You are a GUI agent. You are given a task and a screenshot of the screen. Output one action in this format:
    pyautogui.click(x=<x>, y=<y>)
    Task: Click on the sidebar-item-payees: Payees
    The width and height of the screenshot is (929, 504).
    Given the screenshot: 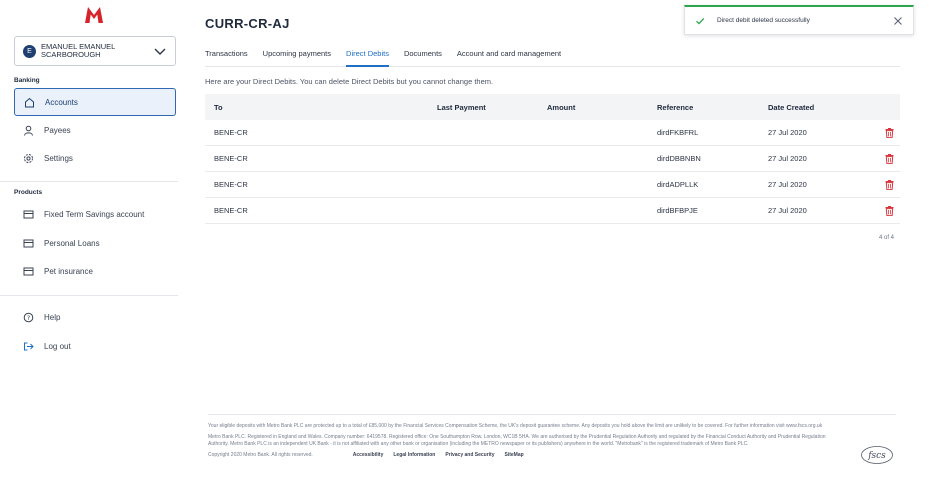 What is the action you would take?
    pyautogui.click(x=95, y=130)
    